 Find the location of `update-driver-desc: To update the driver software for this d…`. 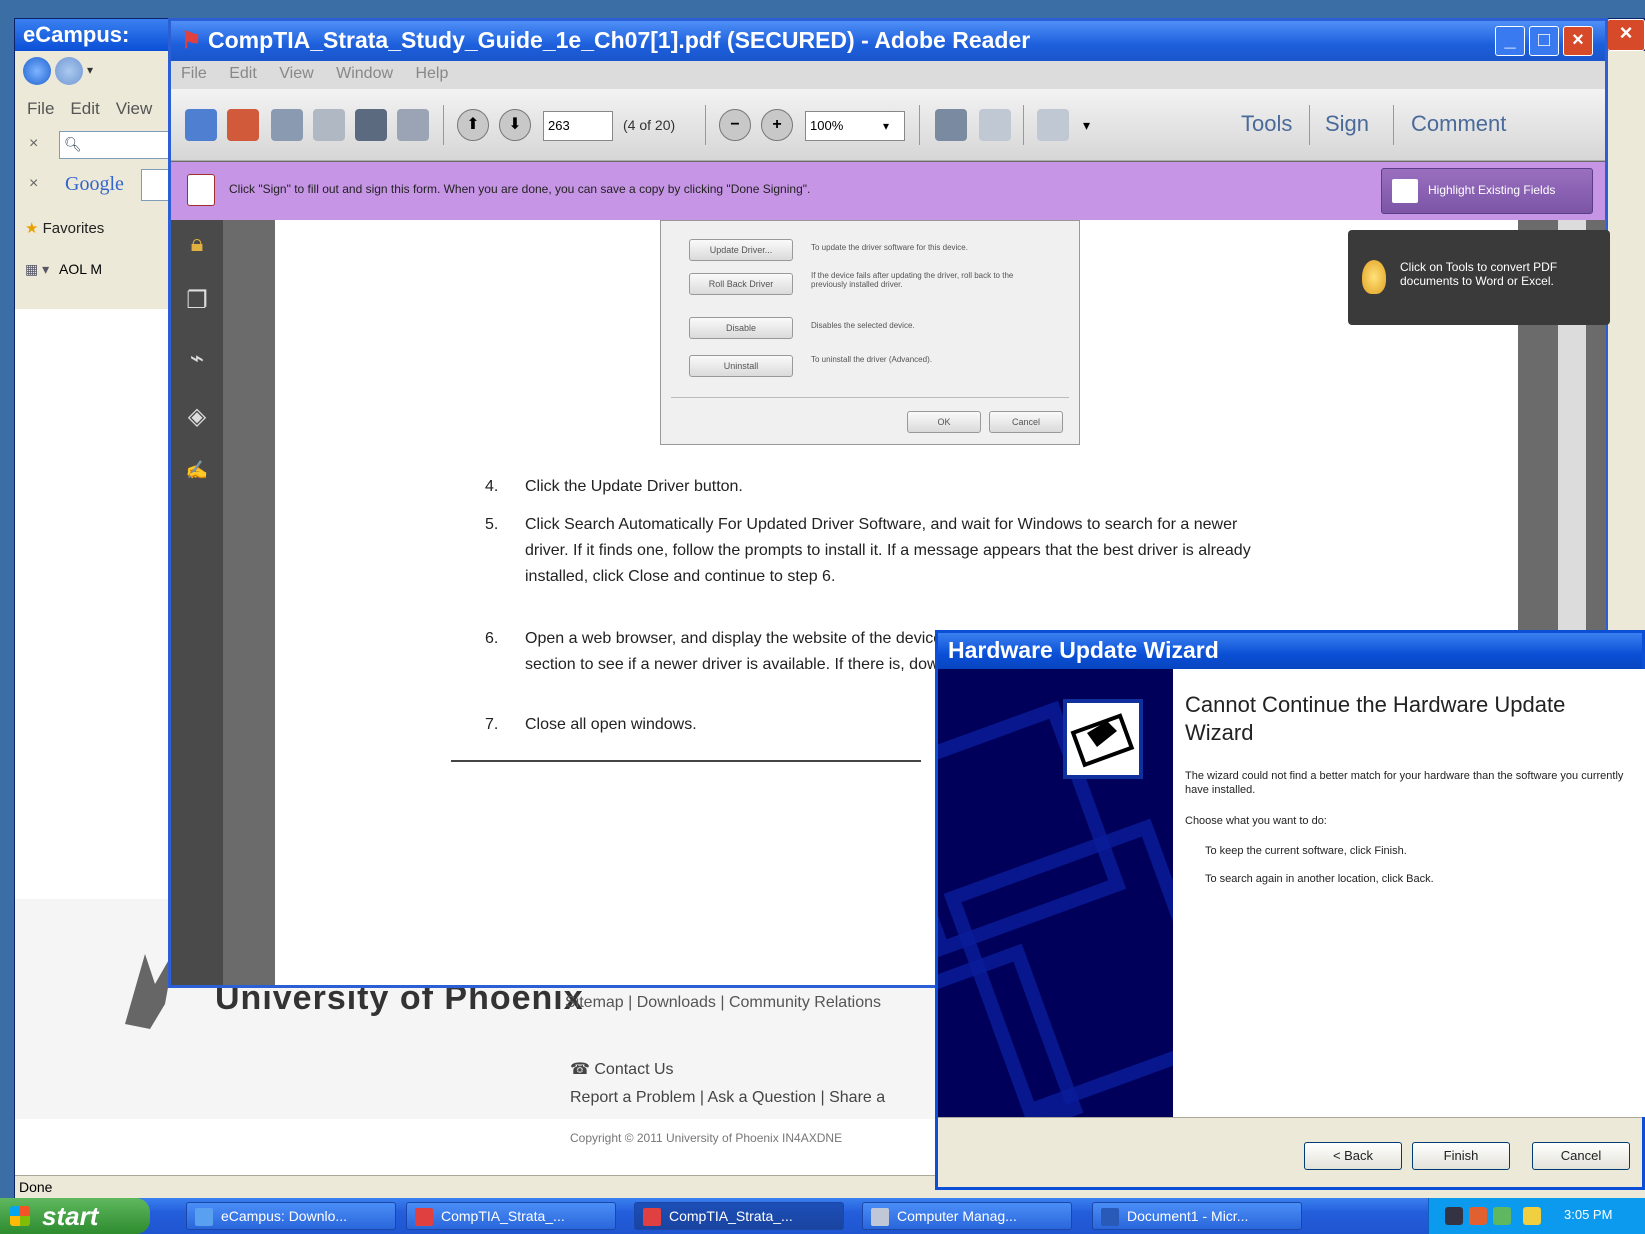

update-driver-desc: To update the driver software for this d… is located at coordinates (889, 247).